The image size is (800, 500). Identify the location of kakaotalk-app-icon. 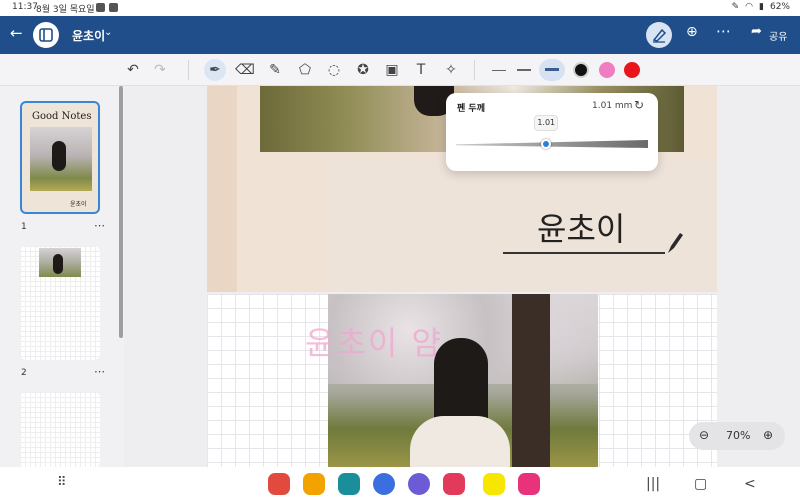
(494, 484).